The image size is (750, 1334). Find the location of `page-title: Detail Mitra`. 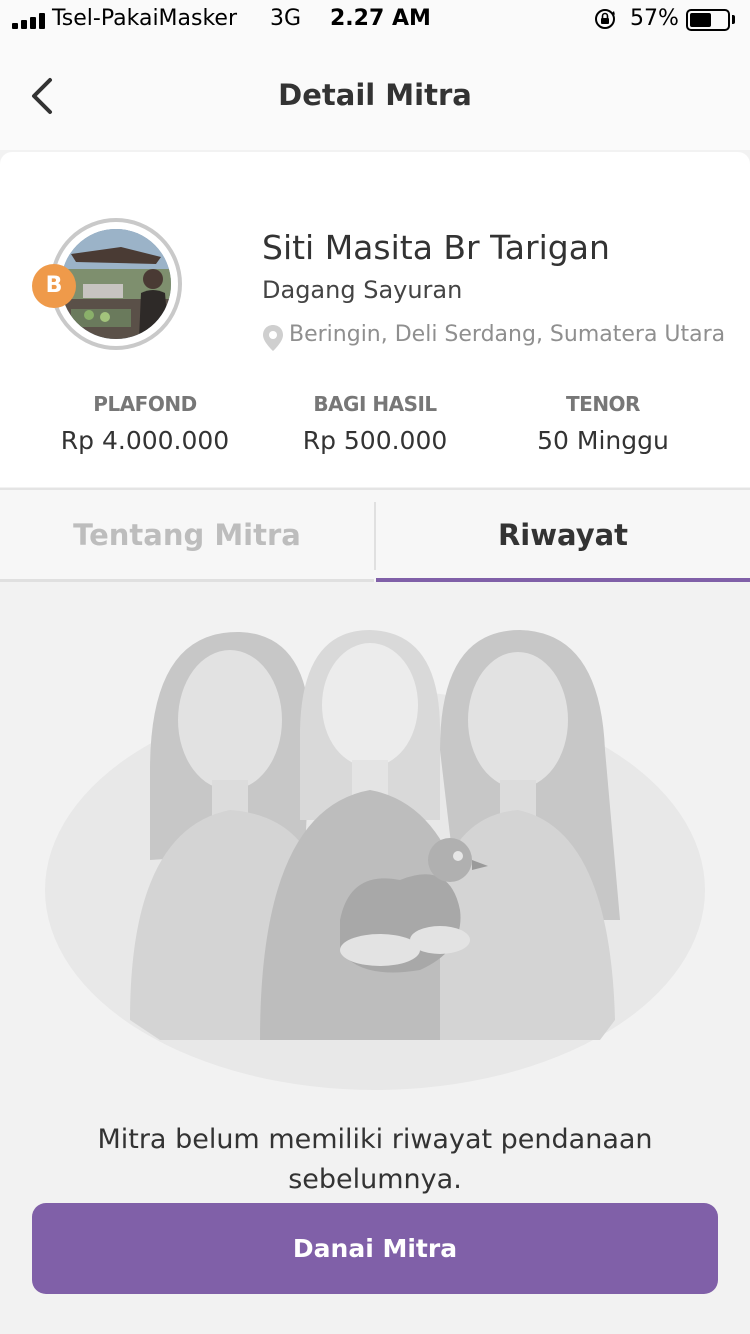

page-title: Detail Mitra is located at coordinates (375, 95).